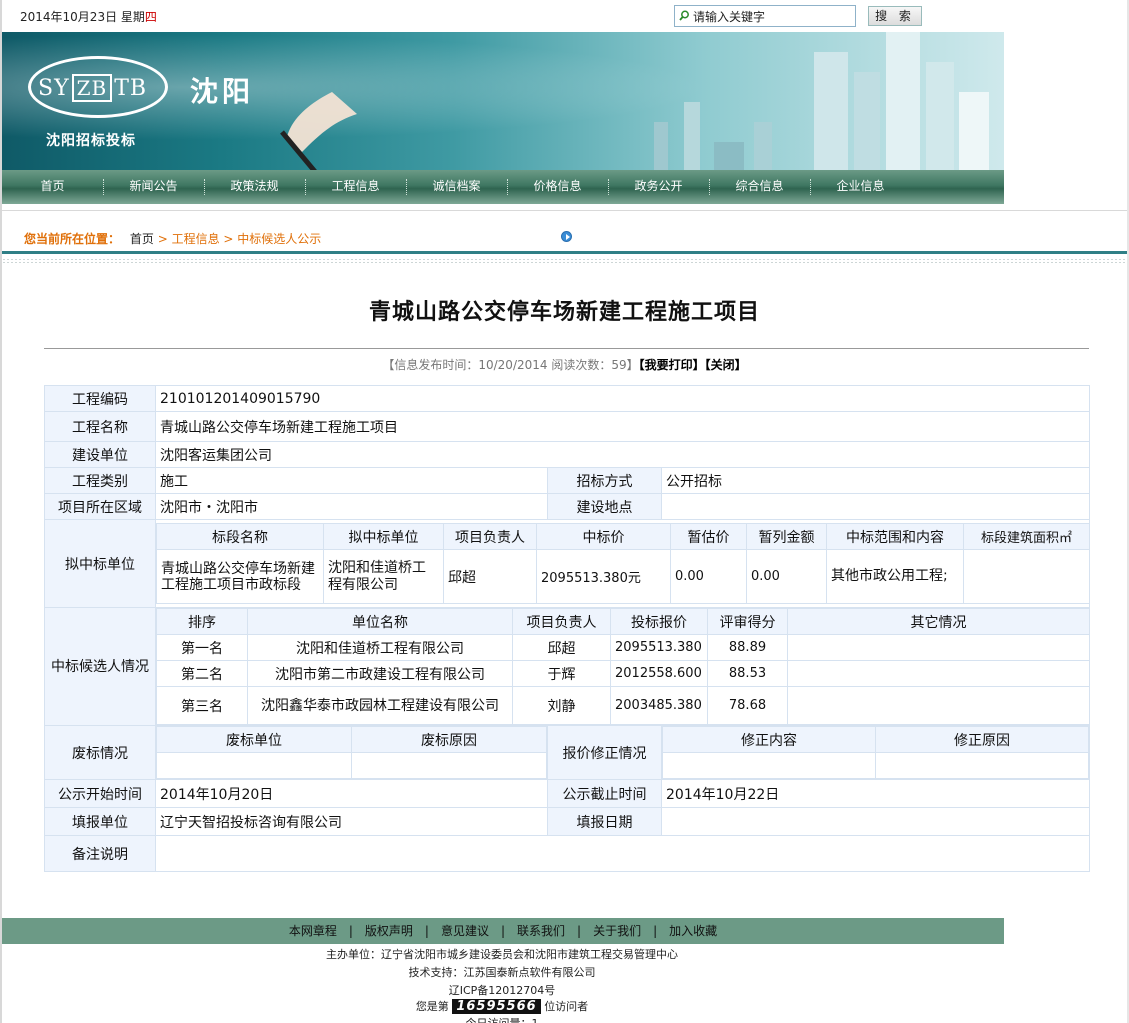 This screenshot has width=1129, height=1023. What do you see at coordinates (100, 853) in the screenshot?
I see `remark-label: 备注说明` at bounding box center [100, 853].